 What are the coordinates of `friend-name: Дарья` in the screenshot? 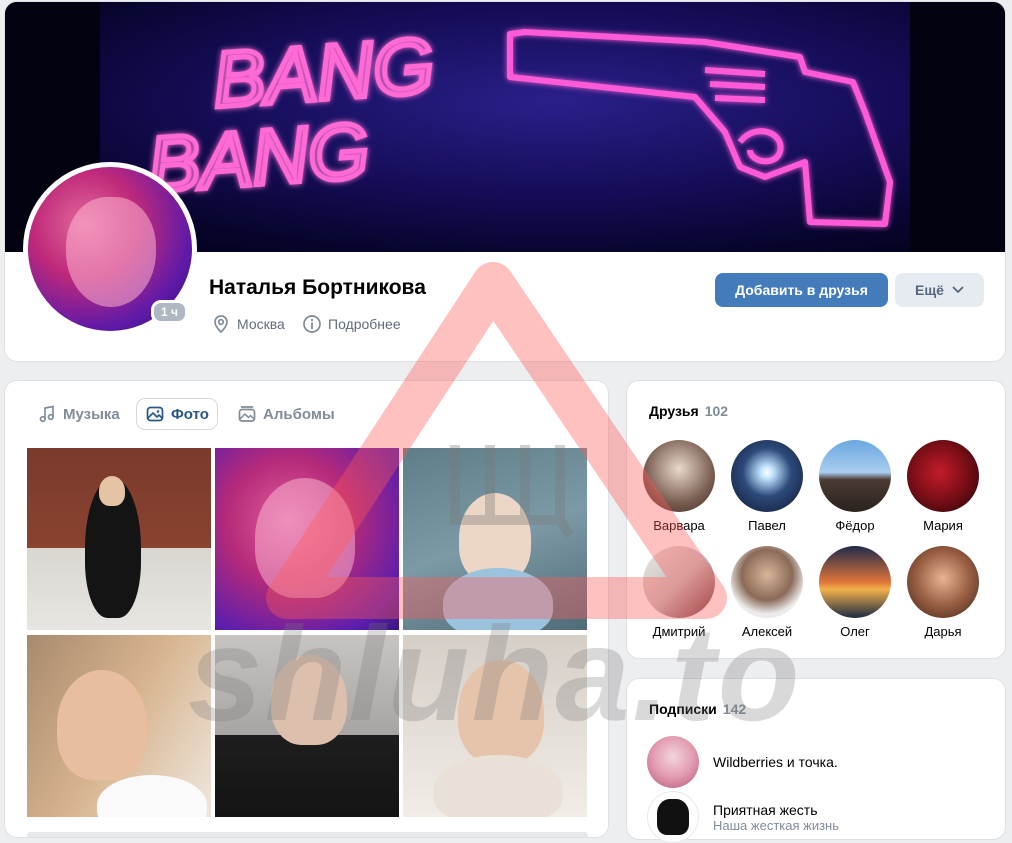 It's located at (943, 631).